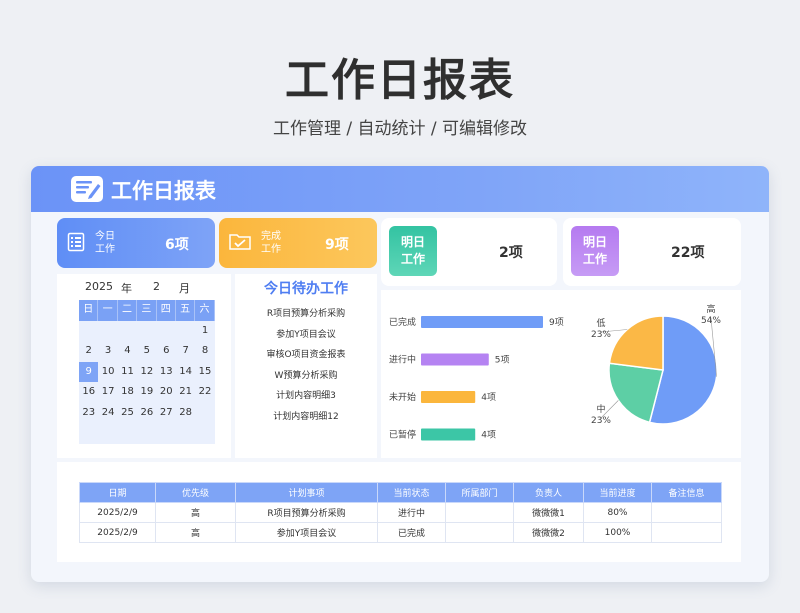 This screenshot has width=800, height=613. Describe the element at coordinates (76, 242) in the screenshot. I see `list-icon` at that location.